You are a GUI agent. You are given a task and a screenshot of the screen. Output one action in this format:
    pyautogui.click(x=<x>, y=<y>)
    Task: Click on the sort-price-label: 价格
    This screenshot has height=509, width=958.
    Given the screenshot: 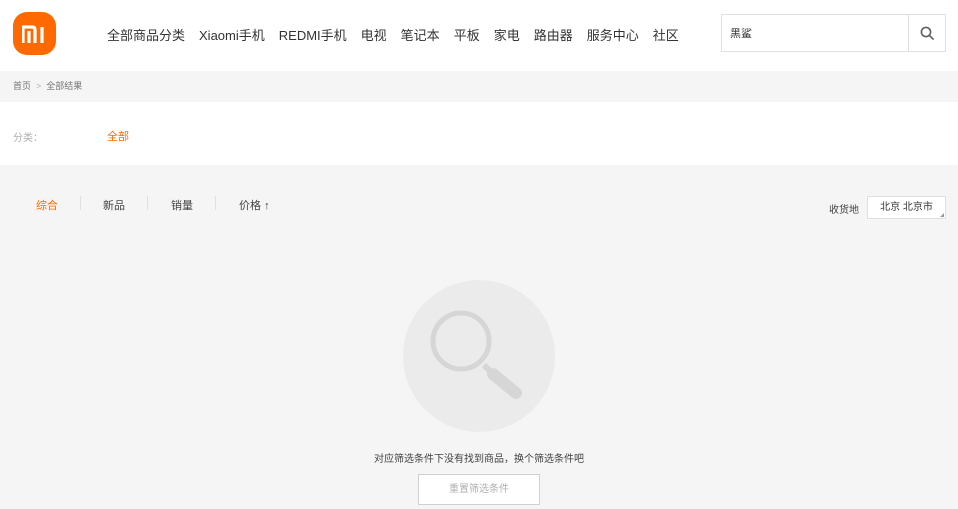 What is the action you would take?
    pyautogui.click(x=250, y=206)
    